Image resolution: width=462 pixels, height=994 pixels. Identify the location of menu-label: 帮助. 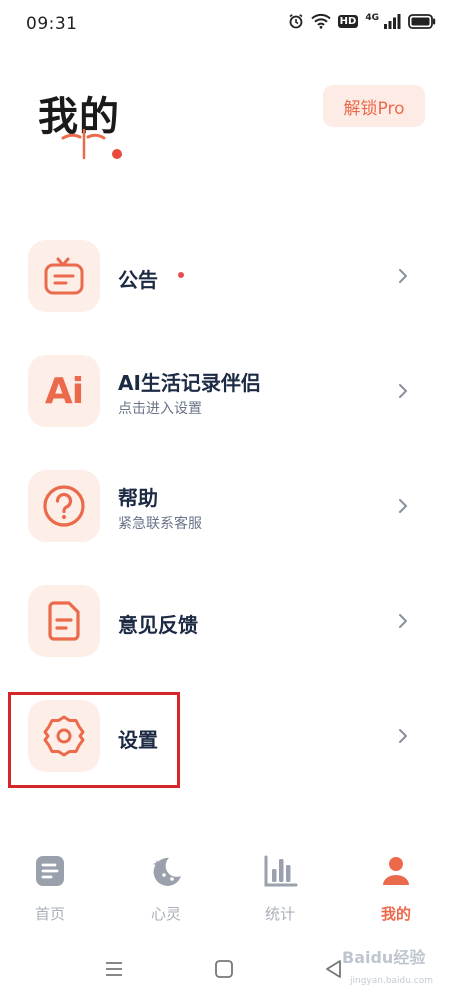
(138, 498).